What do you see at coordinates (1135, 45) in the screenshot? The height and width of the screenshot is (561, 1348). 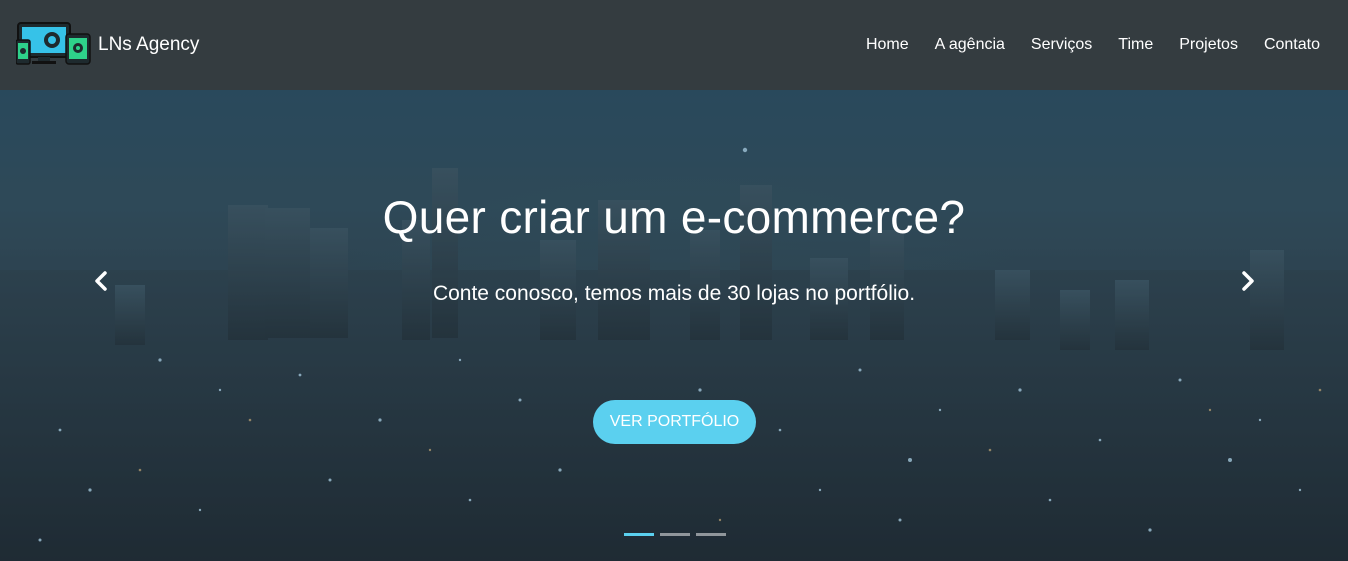 I see `nav-link-time: Time` at bounding box center [1135, 45].